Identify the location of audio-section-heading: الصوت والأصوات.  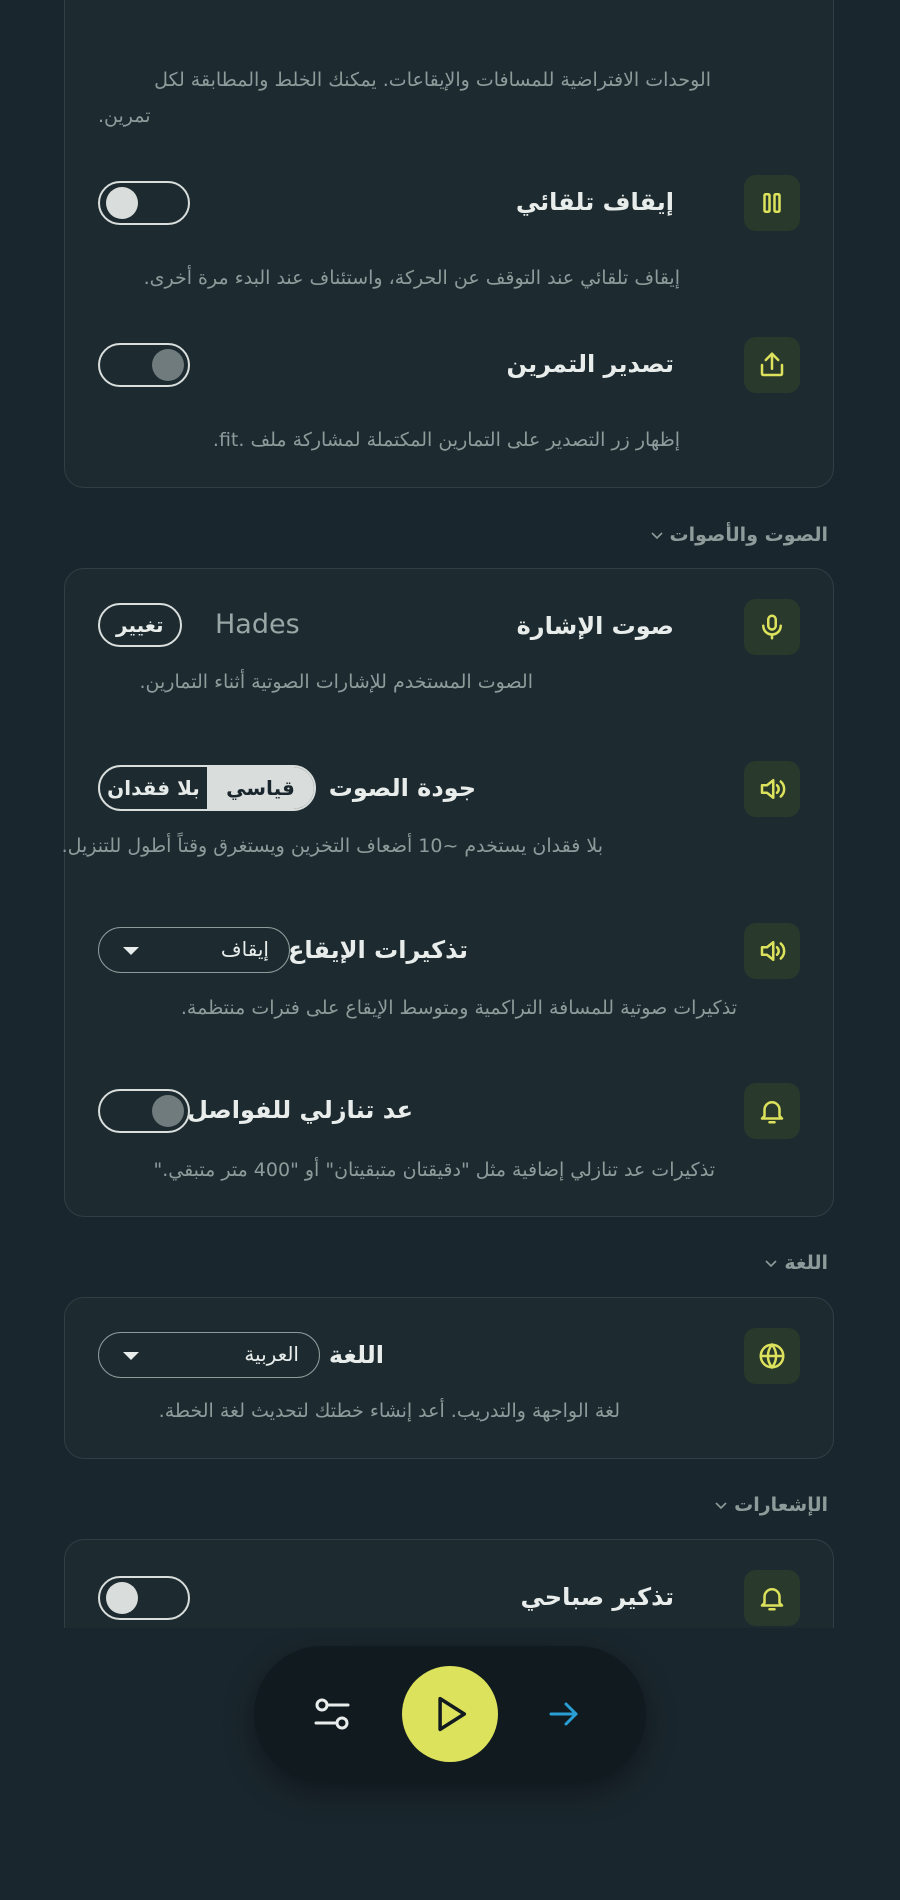
(739, 535).